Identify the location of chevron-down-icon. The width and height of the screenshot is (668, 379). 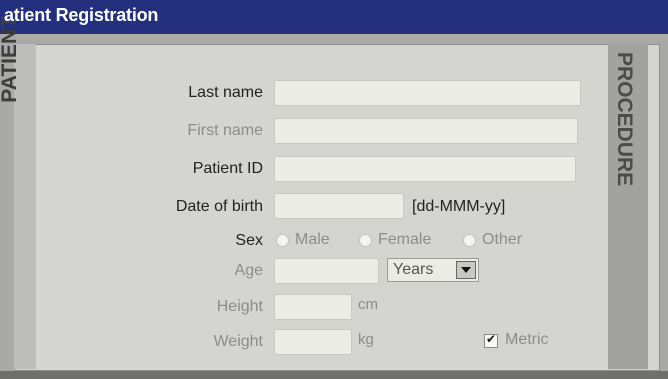
(466, 270).